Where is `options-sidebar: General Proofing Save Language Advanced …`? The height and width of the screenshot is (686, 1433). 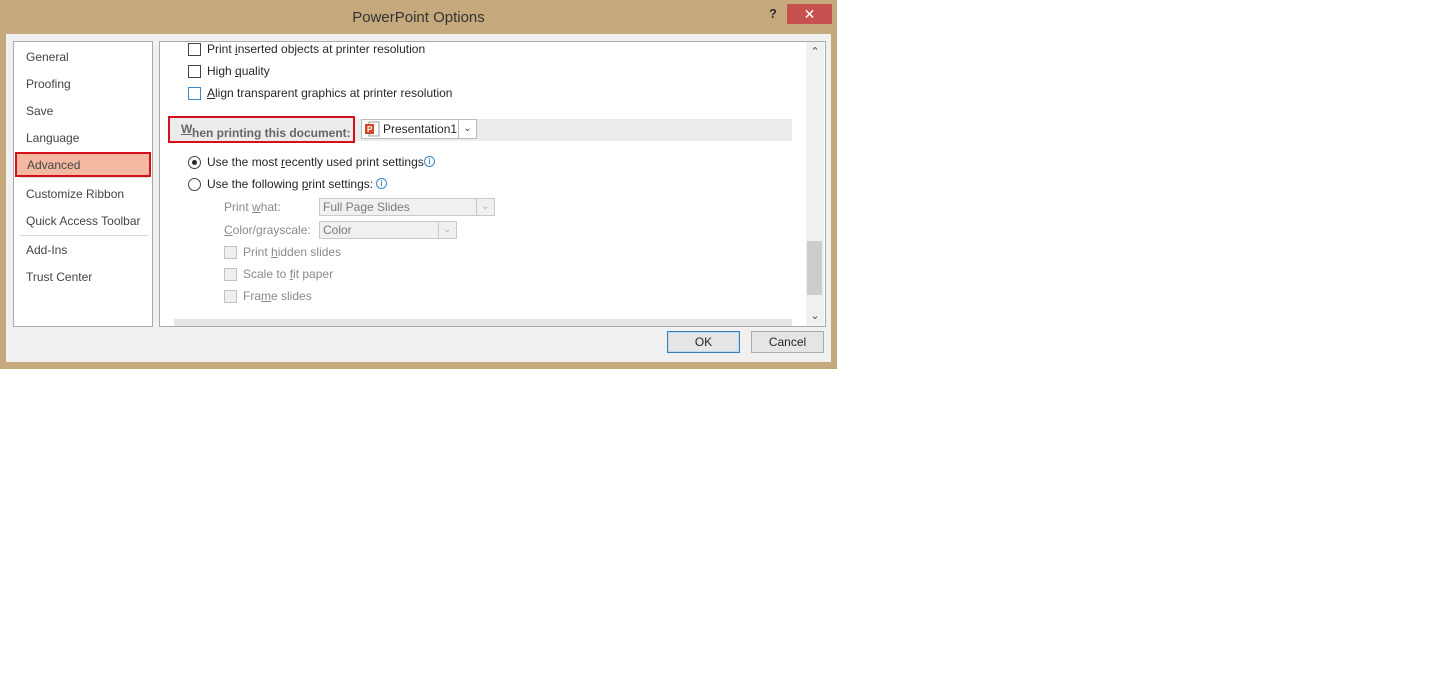
options-sidebar: General Proofing Save Language Advanced … is located at coordinates (83, 184).